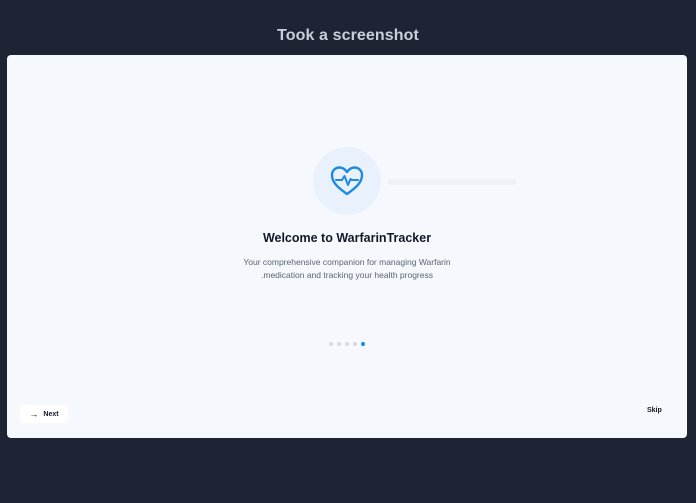 This screenshot has width=696, height=503. Describe the element at coordinates (347, 181) in the screenshot. I see `heart-pulse-icon` at that location.